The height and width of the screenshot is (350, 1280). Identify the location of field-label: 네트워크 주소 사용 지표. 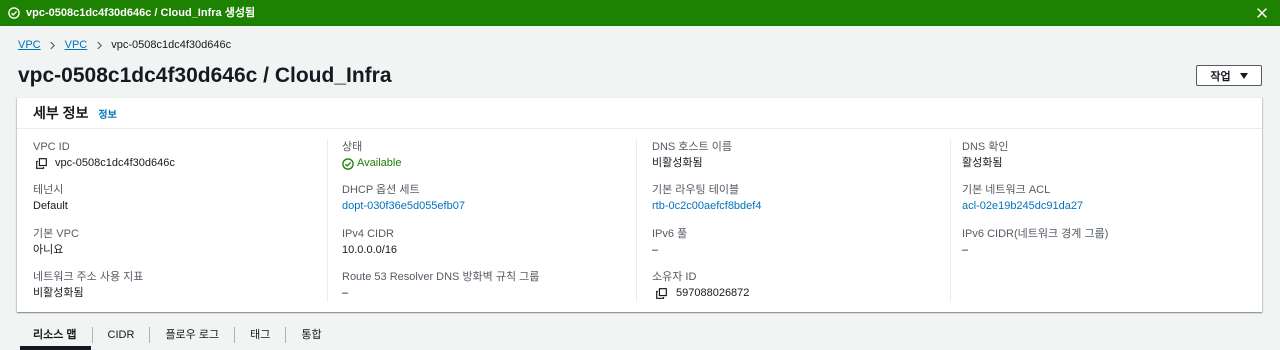
(88, 277).